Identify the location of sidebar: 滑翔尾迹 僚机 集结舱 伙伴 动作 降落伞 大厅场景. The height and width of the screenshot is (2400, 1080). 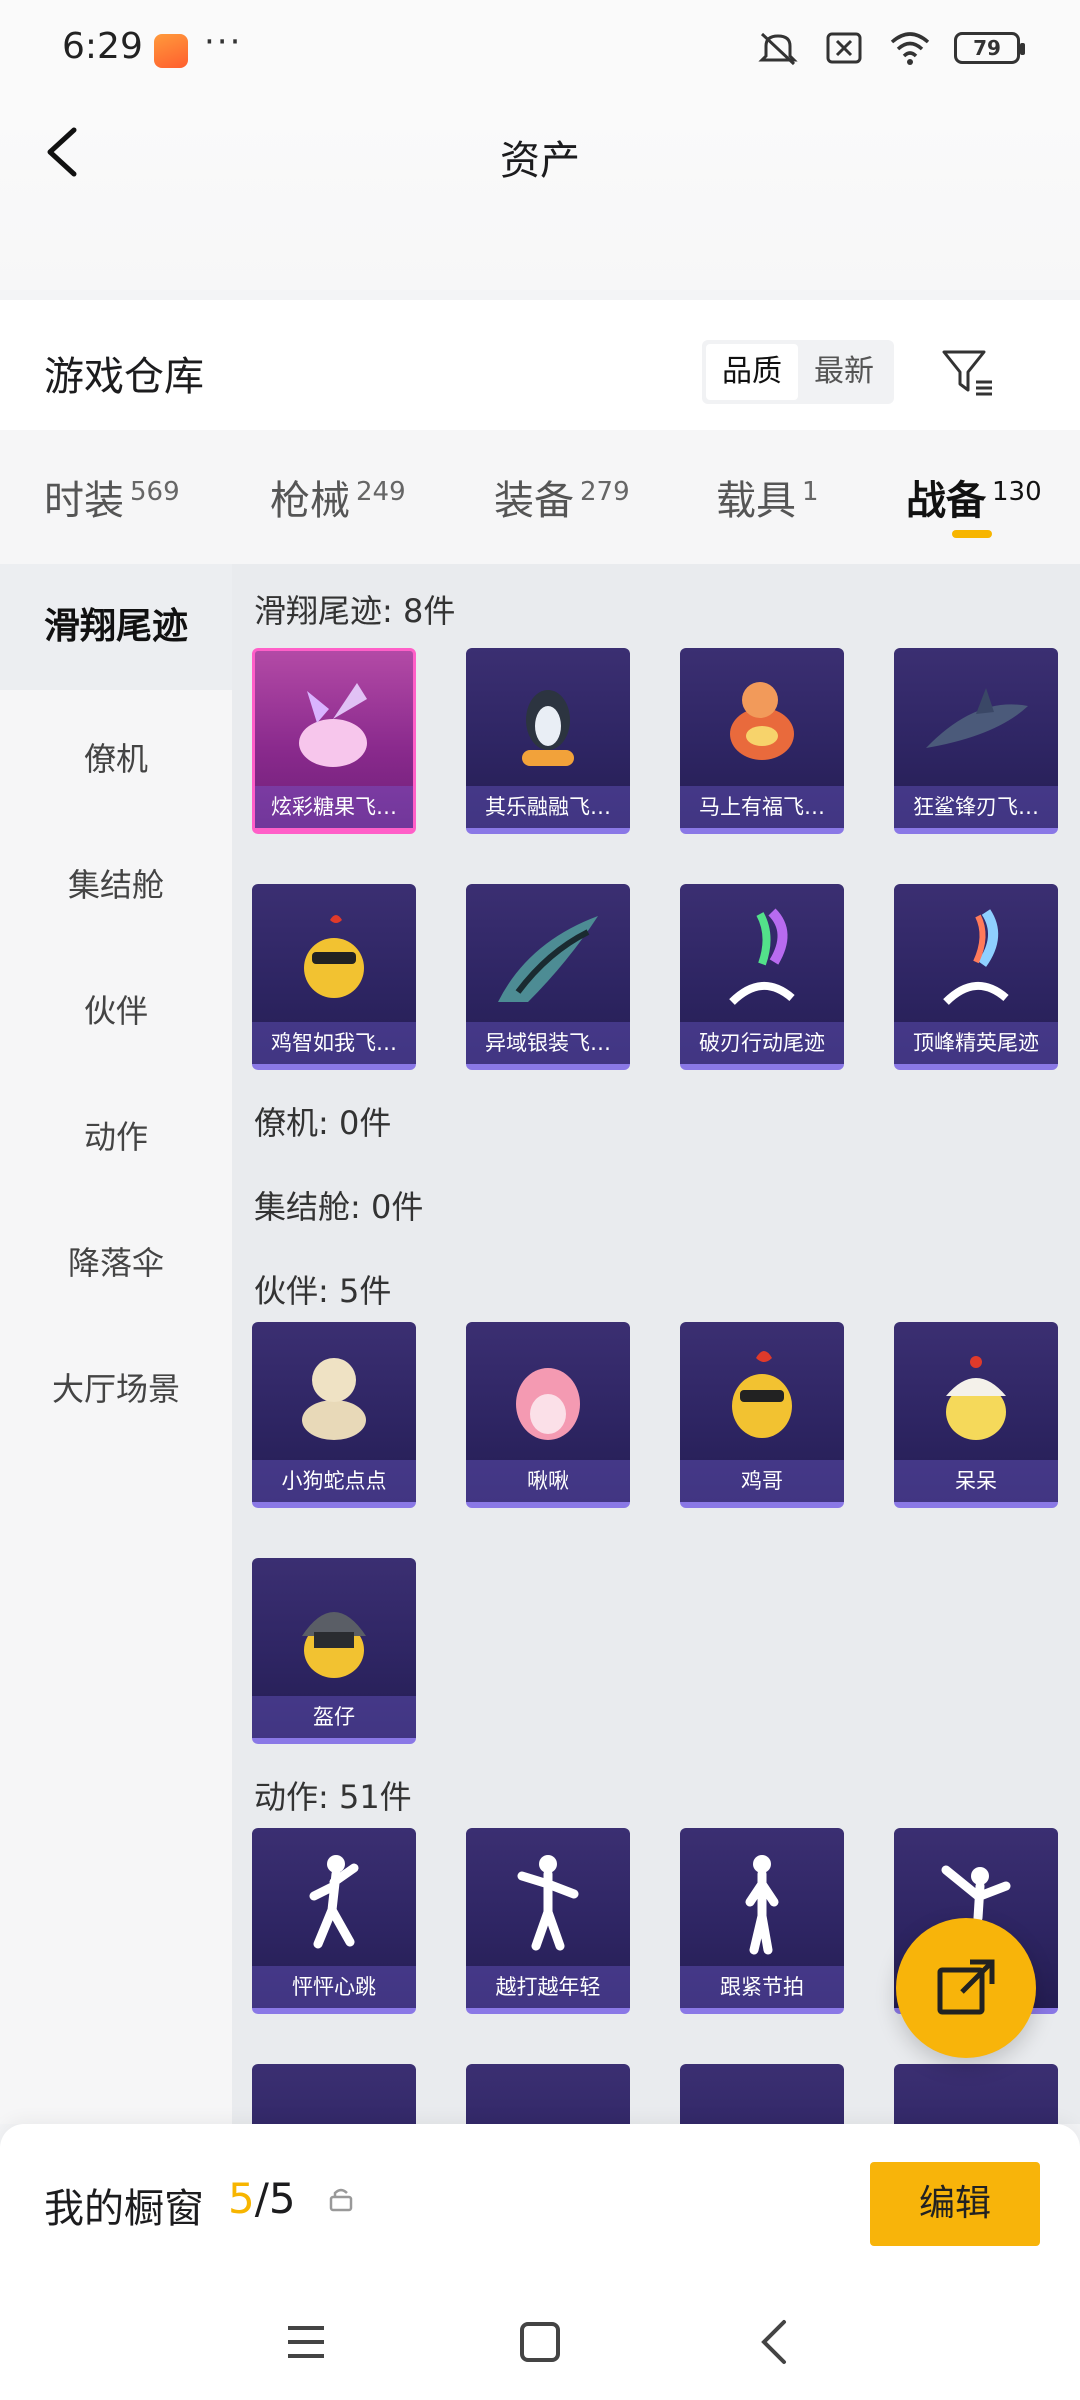
(116, 1344).